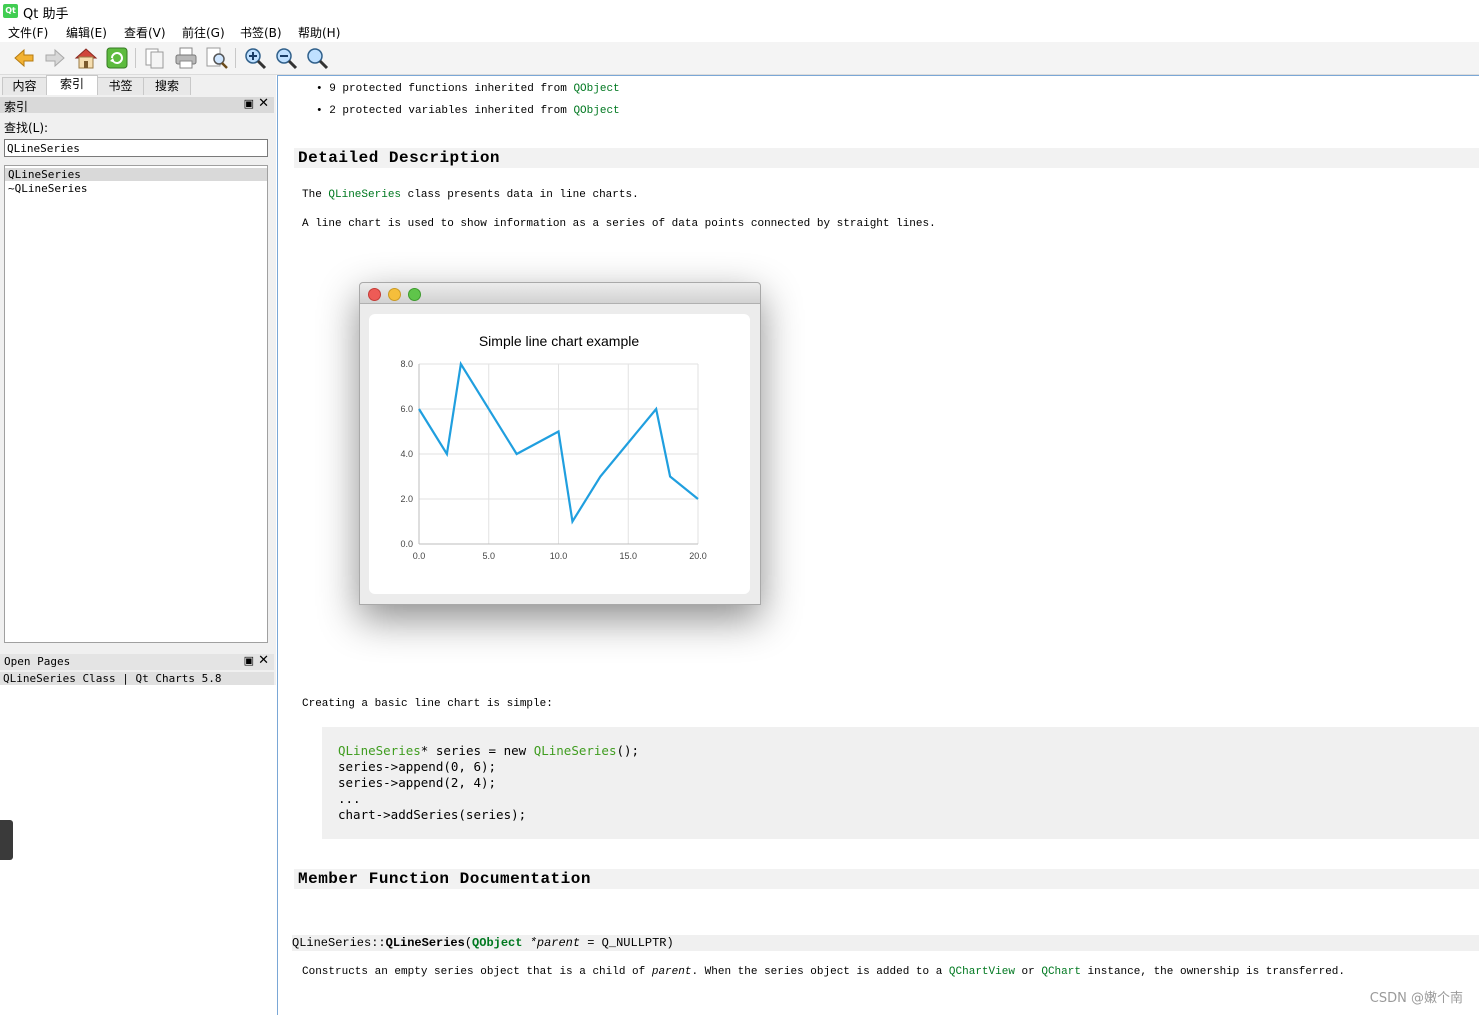  Describe the element at coordinates (364, 195) in the screenshot. I see `qlineseries-link: QLineSeries` at that location.